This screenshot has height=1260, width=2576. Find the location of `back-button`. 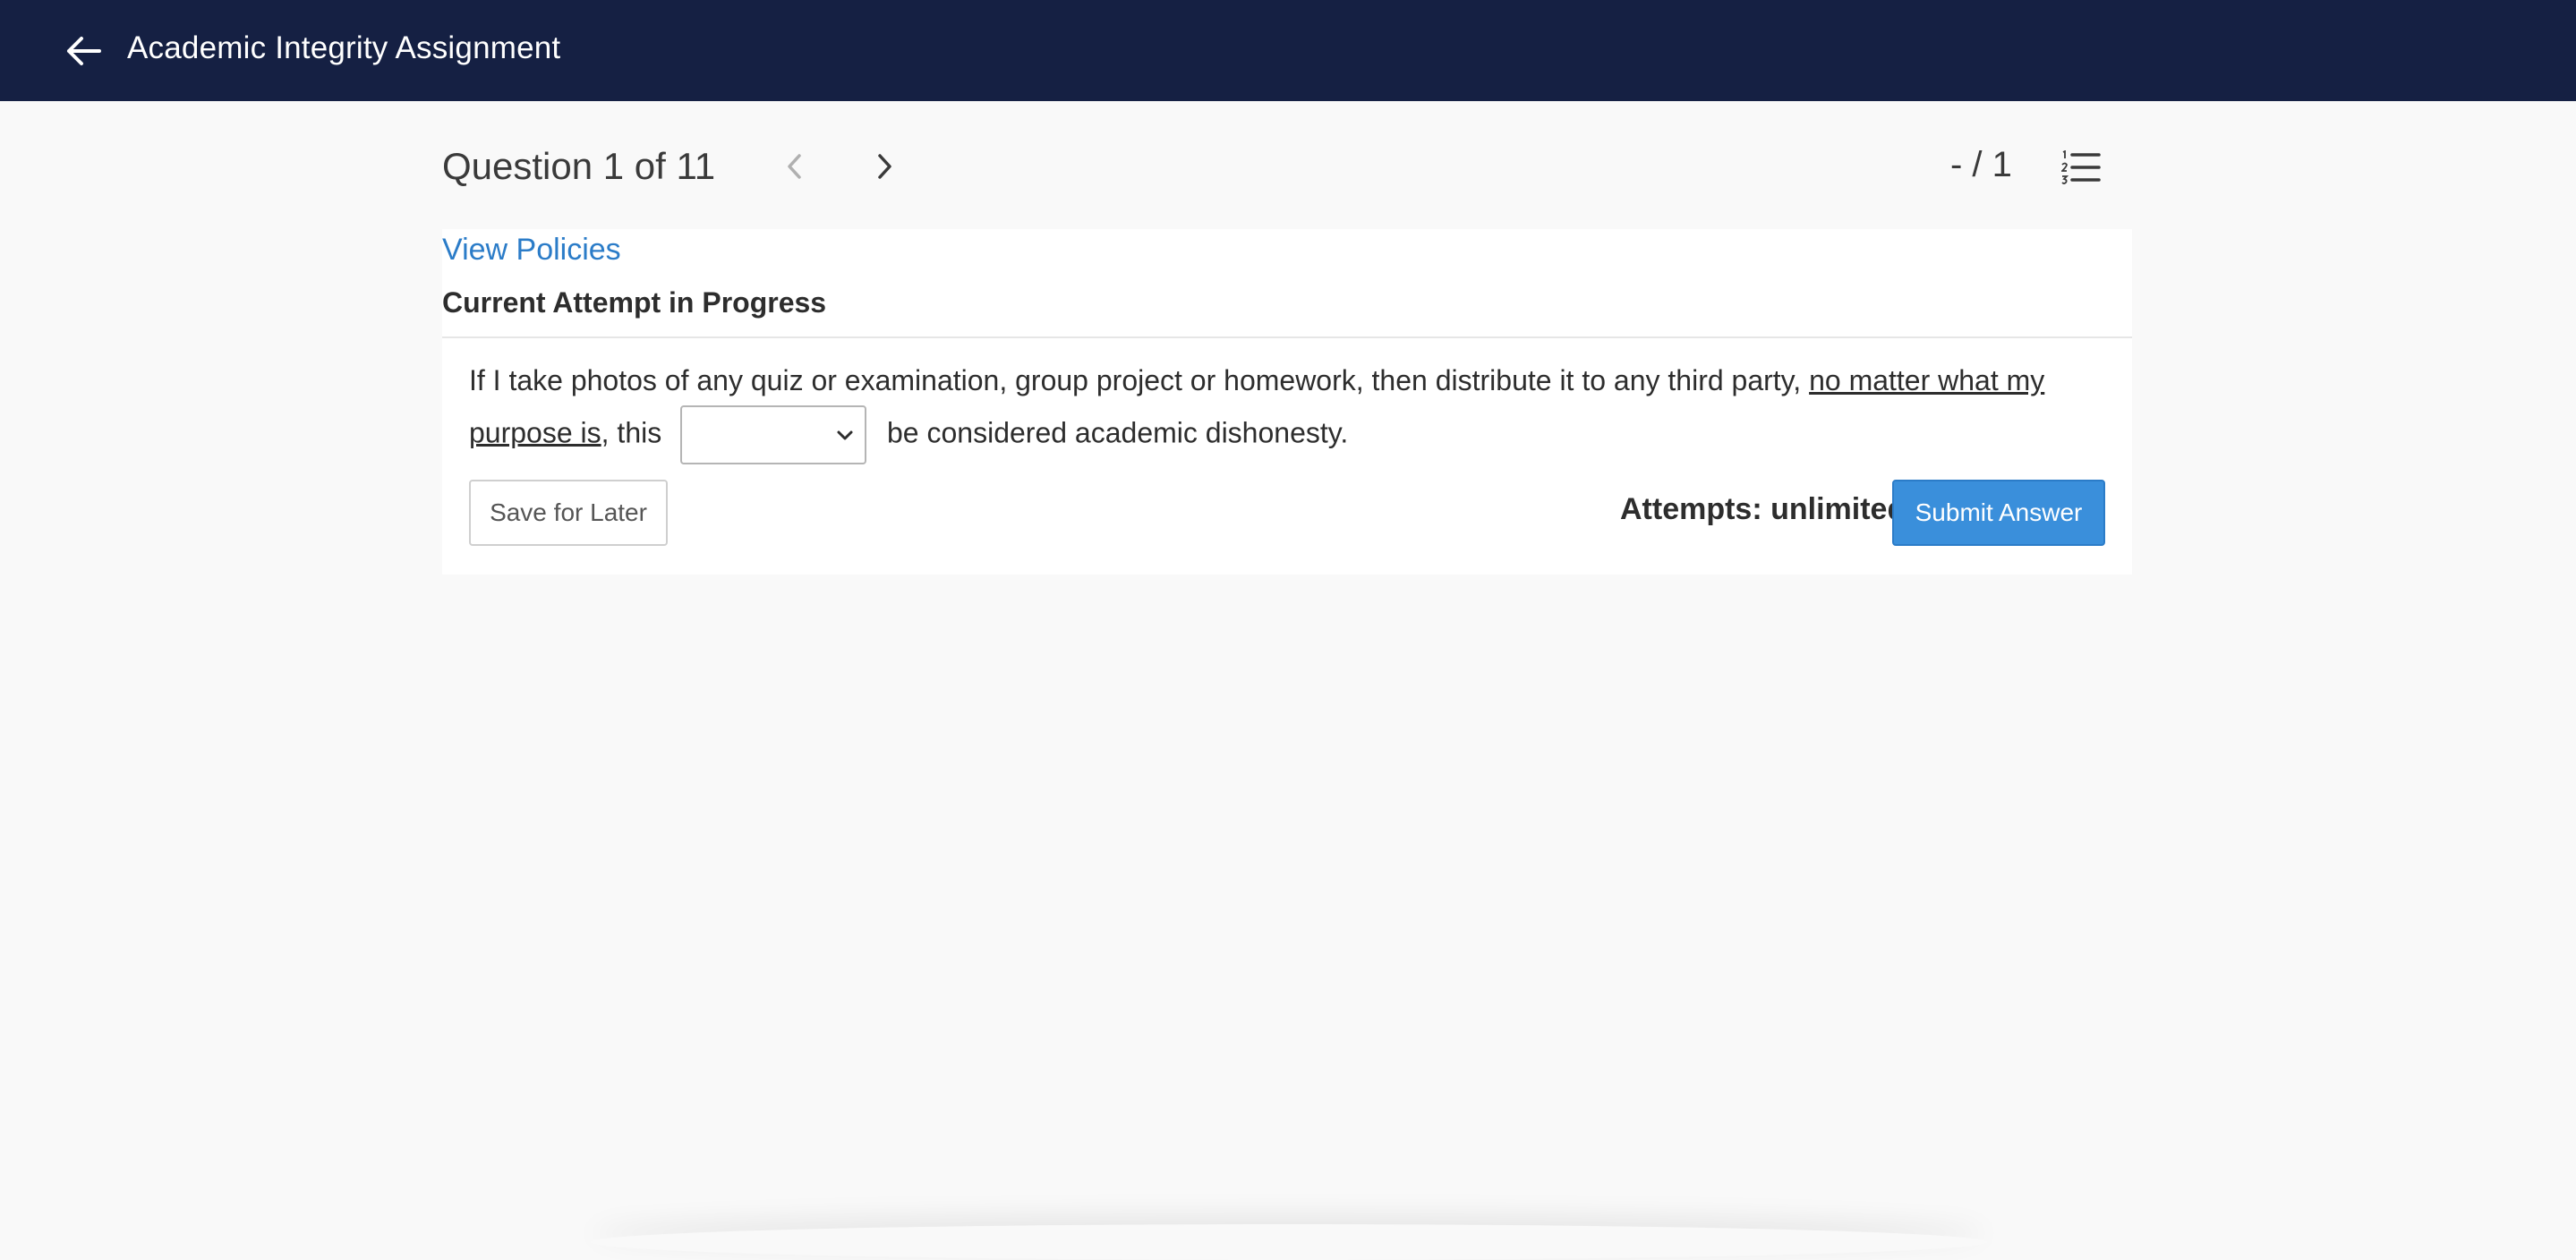

back-button is located at coordinates (83, 51).